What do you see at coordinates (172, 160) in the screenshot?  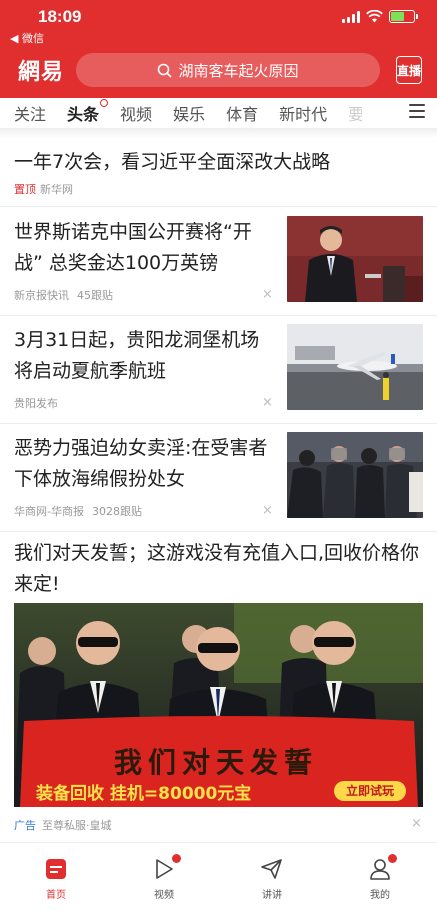 I see `top-story-title: 一年7次会，看习近平全面深改大战略` at bounding box center [172, 160].